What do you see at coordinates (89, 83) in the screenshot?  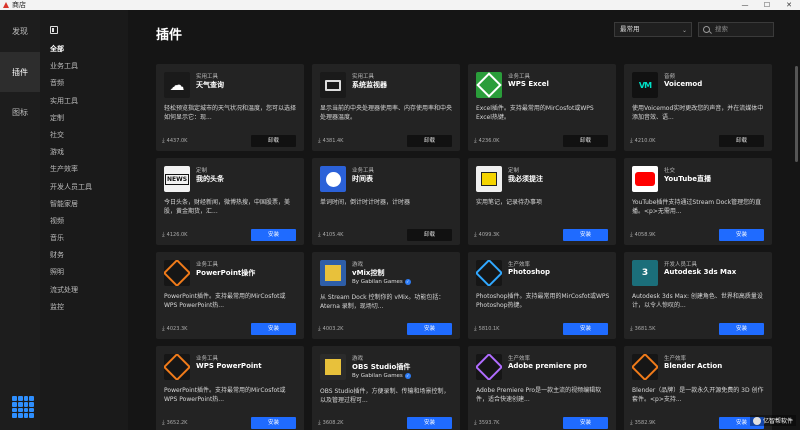 I see `category-item: 音频` at bounding box center [89, 83].